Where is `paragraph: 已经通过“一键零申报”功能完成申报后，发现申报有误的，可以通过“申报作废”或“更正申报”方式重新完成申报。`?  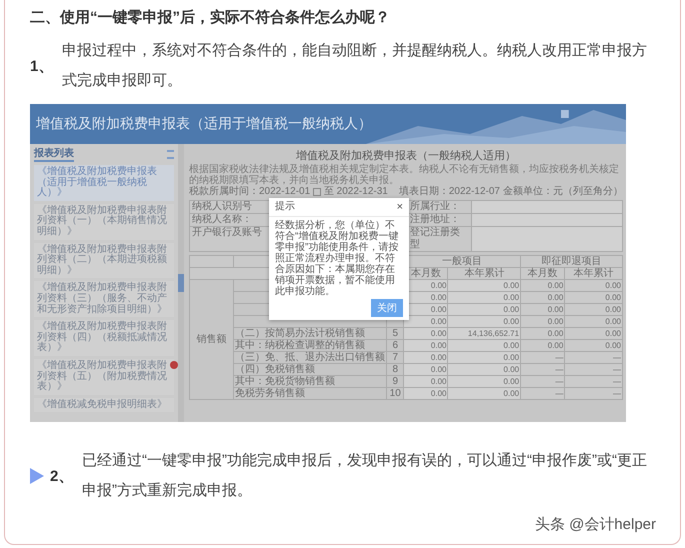 paragraph: 已经通过“一键零申报”功能完成申报后，发现申报有误的，可以通过“申报作废”或“更正申报”方式重新完成申报。 is located at coordinates (365, 476).